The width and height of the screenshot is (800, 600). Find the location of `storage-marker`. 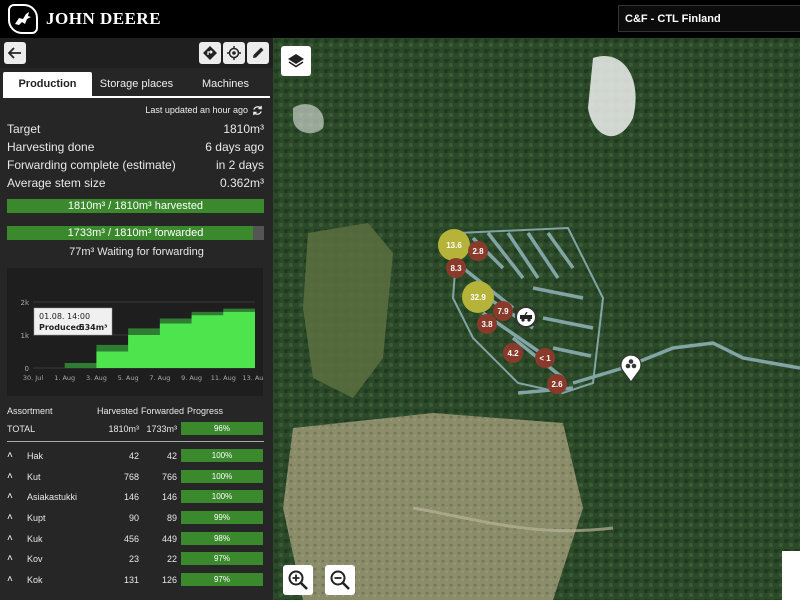

storage-marker is located at coordinates (631, 368).